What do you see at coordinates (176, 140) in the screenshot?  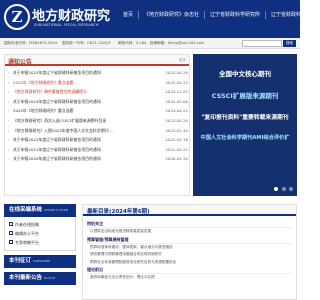 I see `notice-item-date: 2022-05-18` at bounding box center [176, 140].